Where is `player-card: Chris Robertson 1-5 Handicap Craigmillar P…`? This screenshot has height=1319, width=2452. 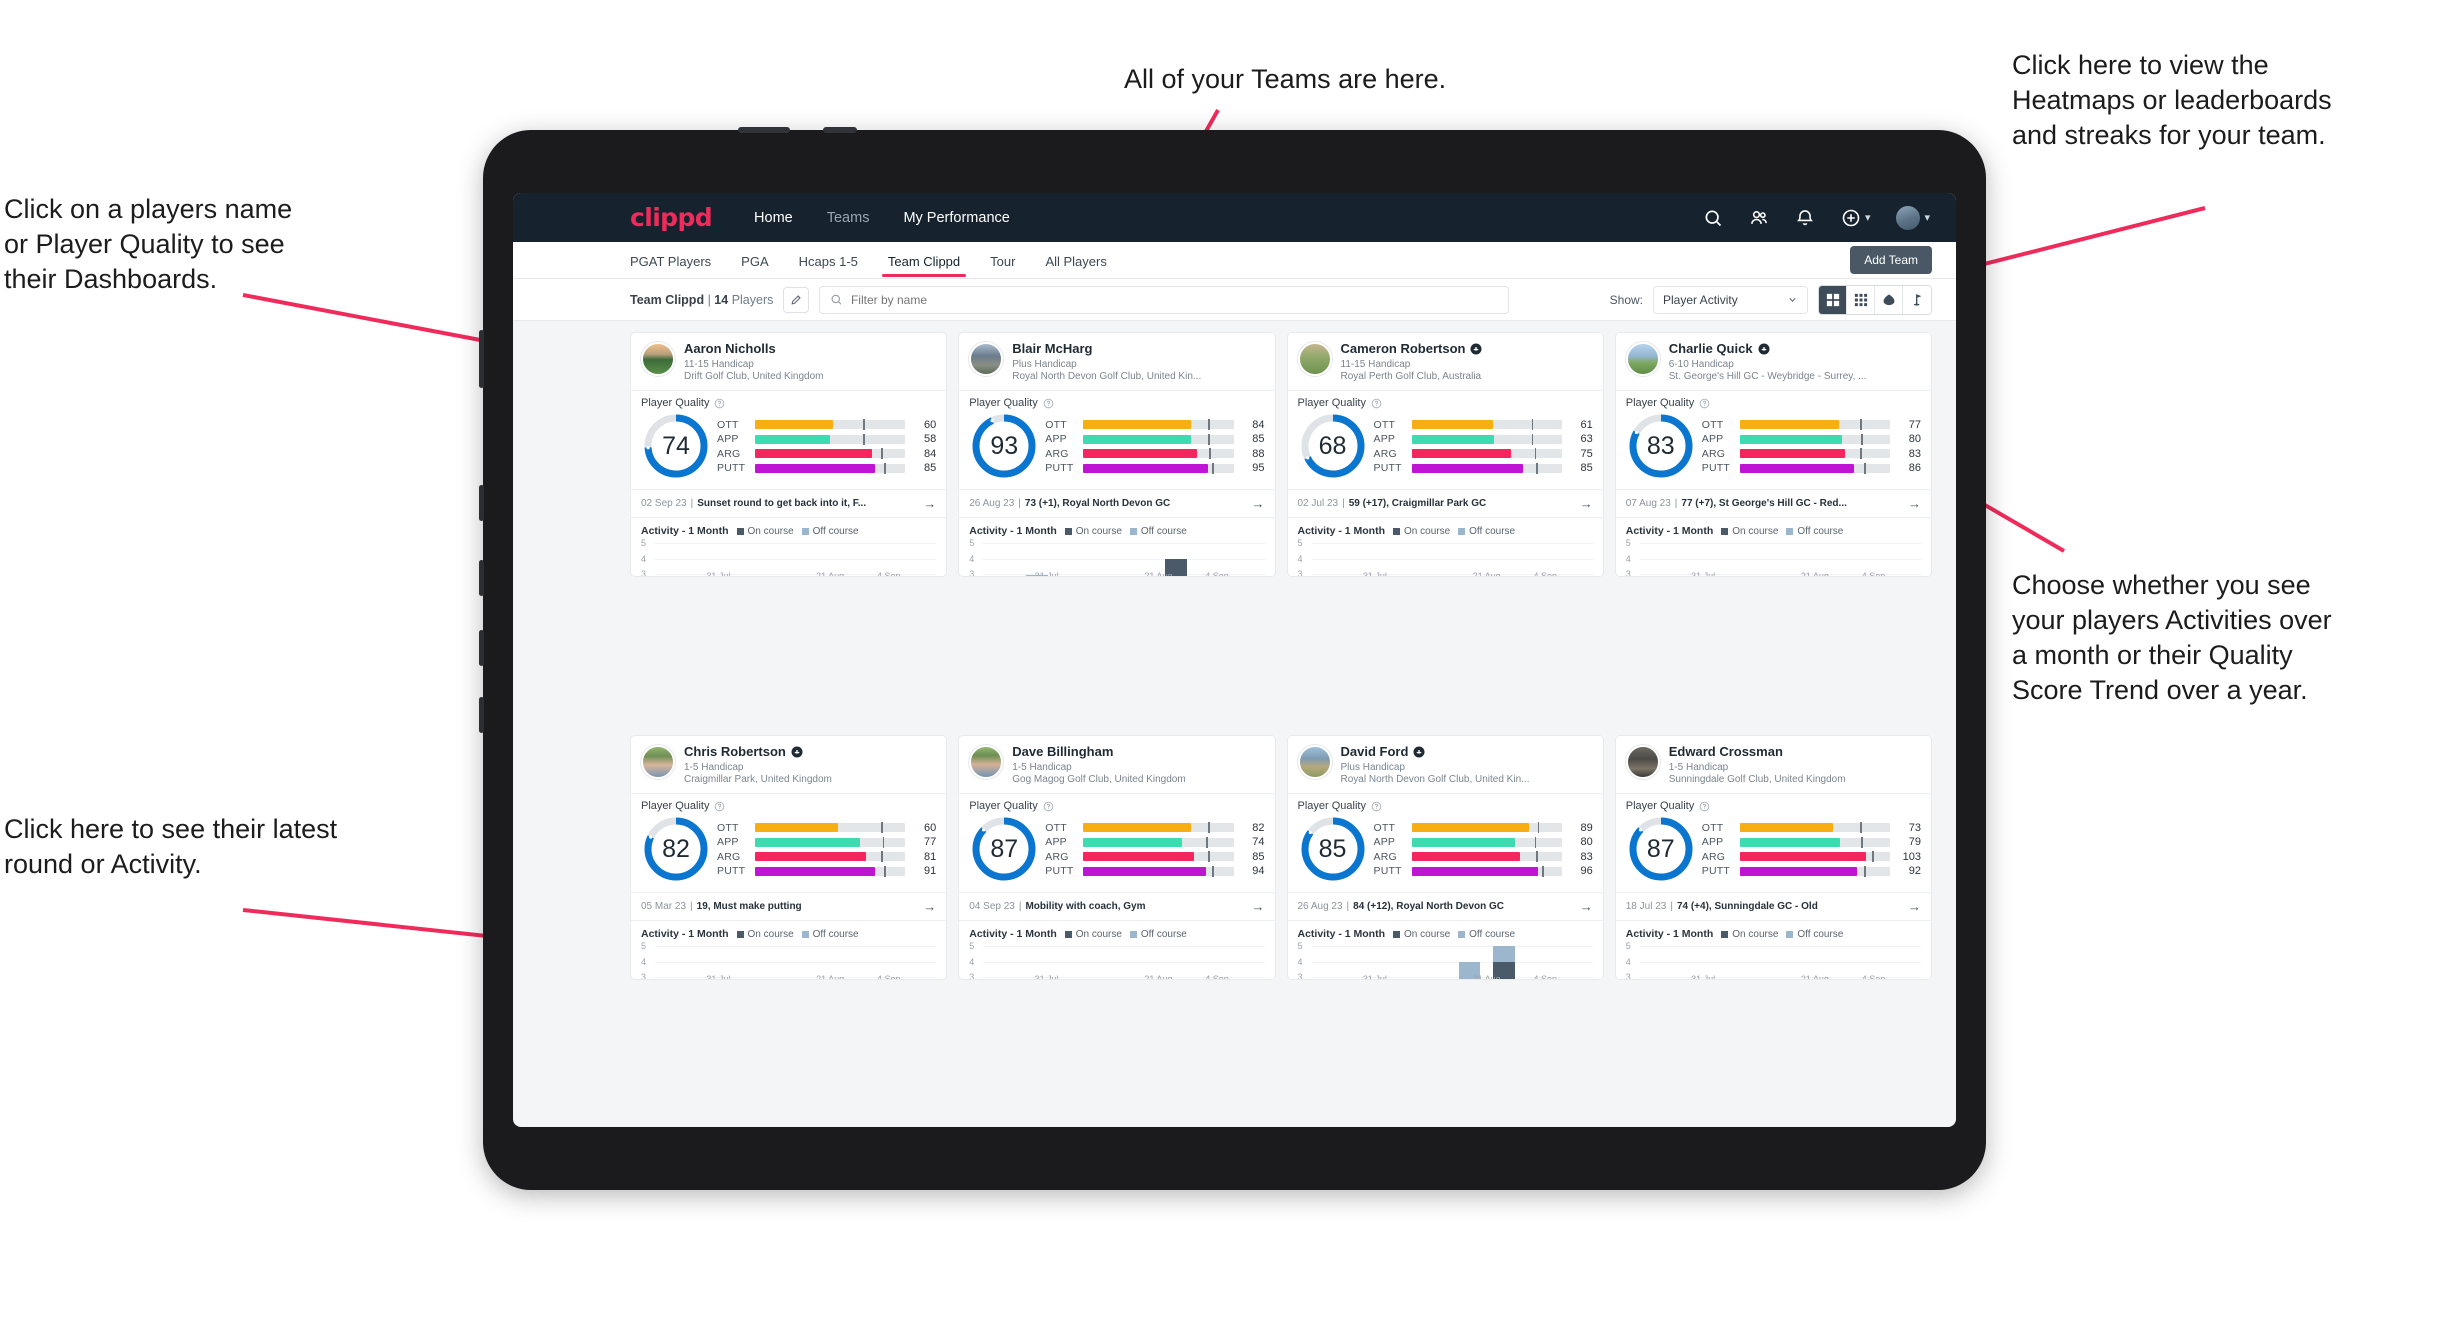
player-card: Chris Robertson 1-5 Handicap Craigmillar P… is located at coordinates (789, 857).